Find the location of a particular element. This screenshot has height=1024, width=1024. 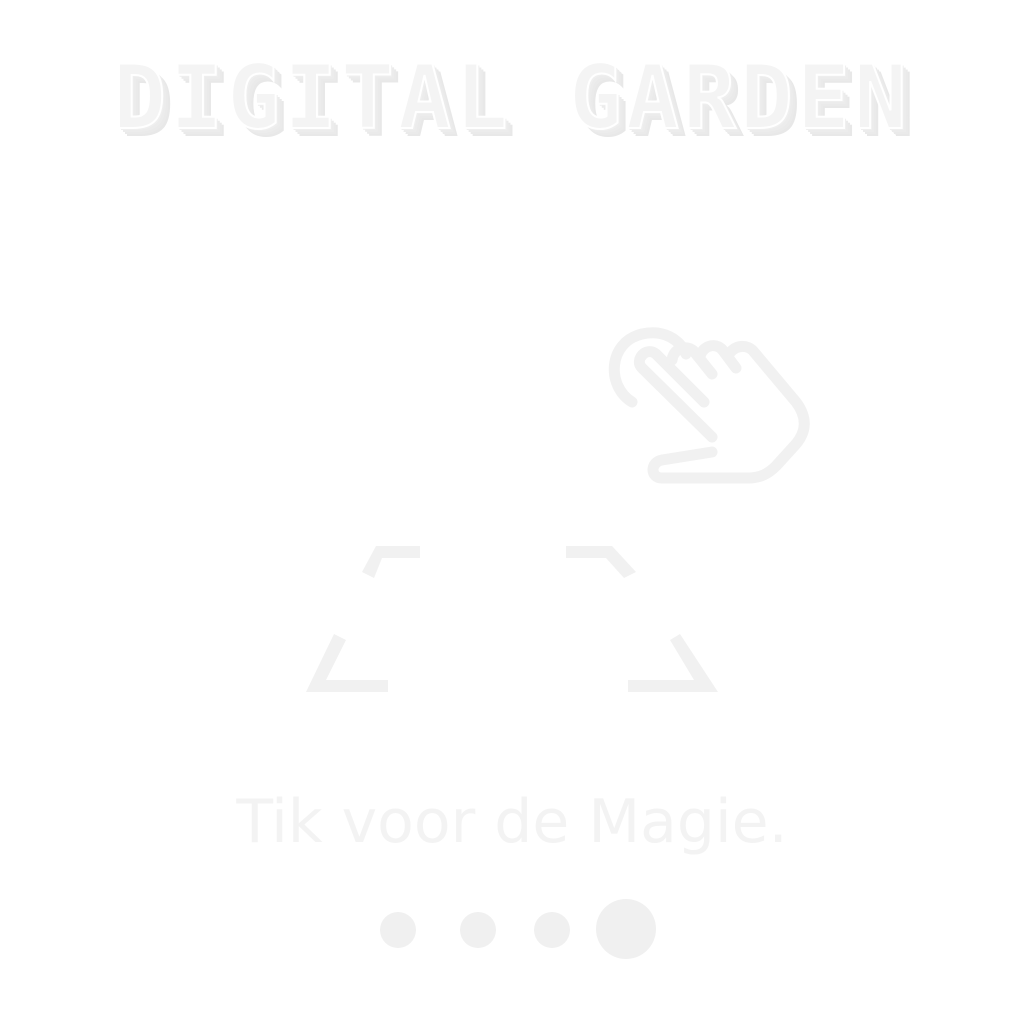

page-indicator is located at coordinates (512, 929).